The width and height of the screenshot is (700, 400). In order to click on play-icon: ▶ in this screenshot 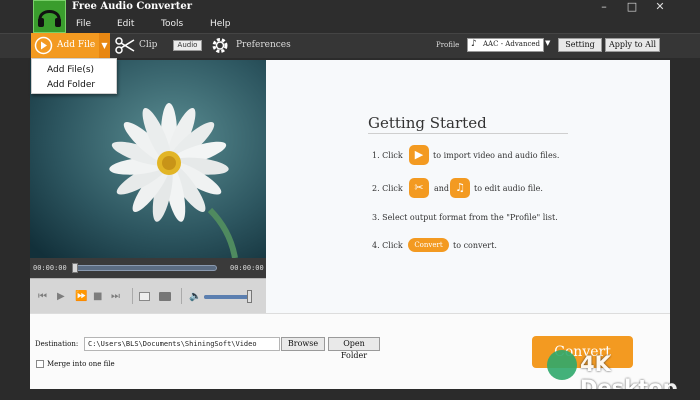, I will do `click(61, 296)`.